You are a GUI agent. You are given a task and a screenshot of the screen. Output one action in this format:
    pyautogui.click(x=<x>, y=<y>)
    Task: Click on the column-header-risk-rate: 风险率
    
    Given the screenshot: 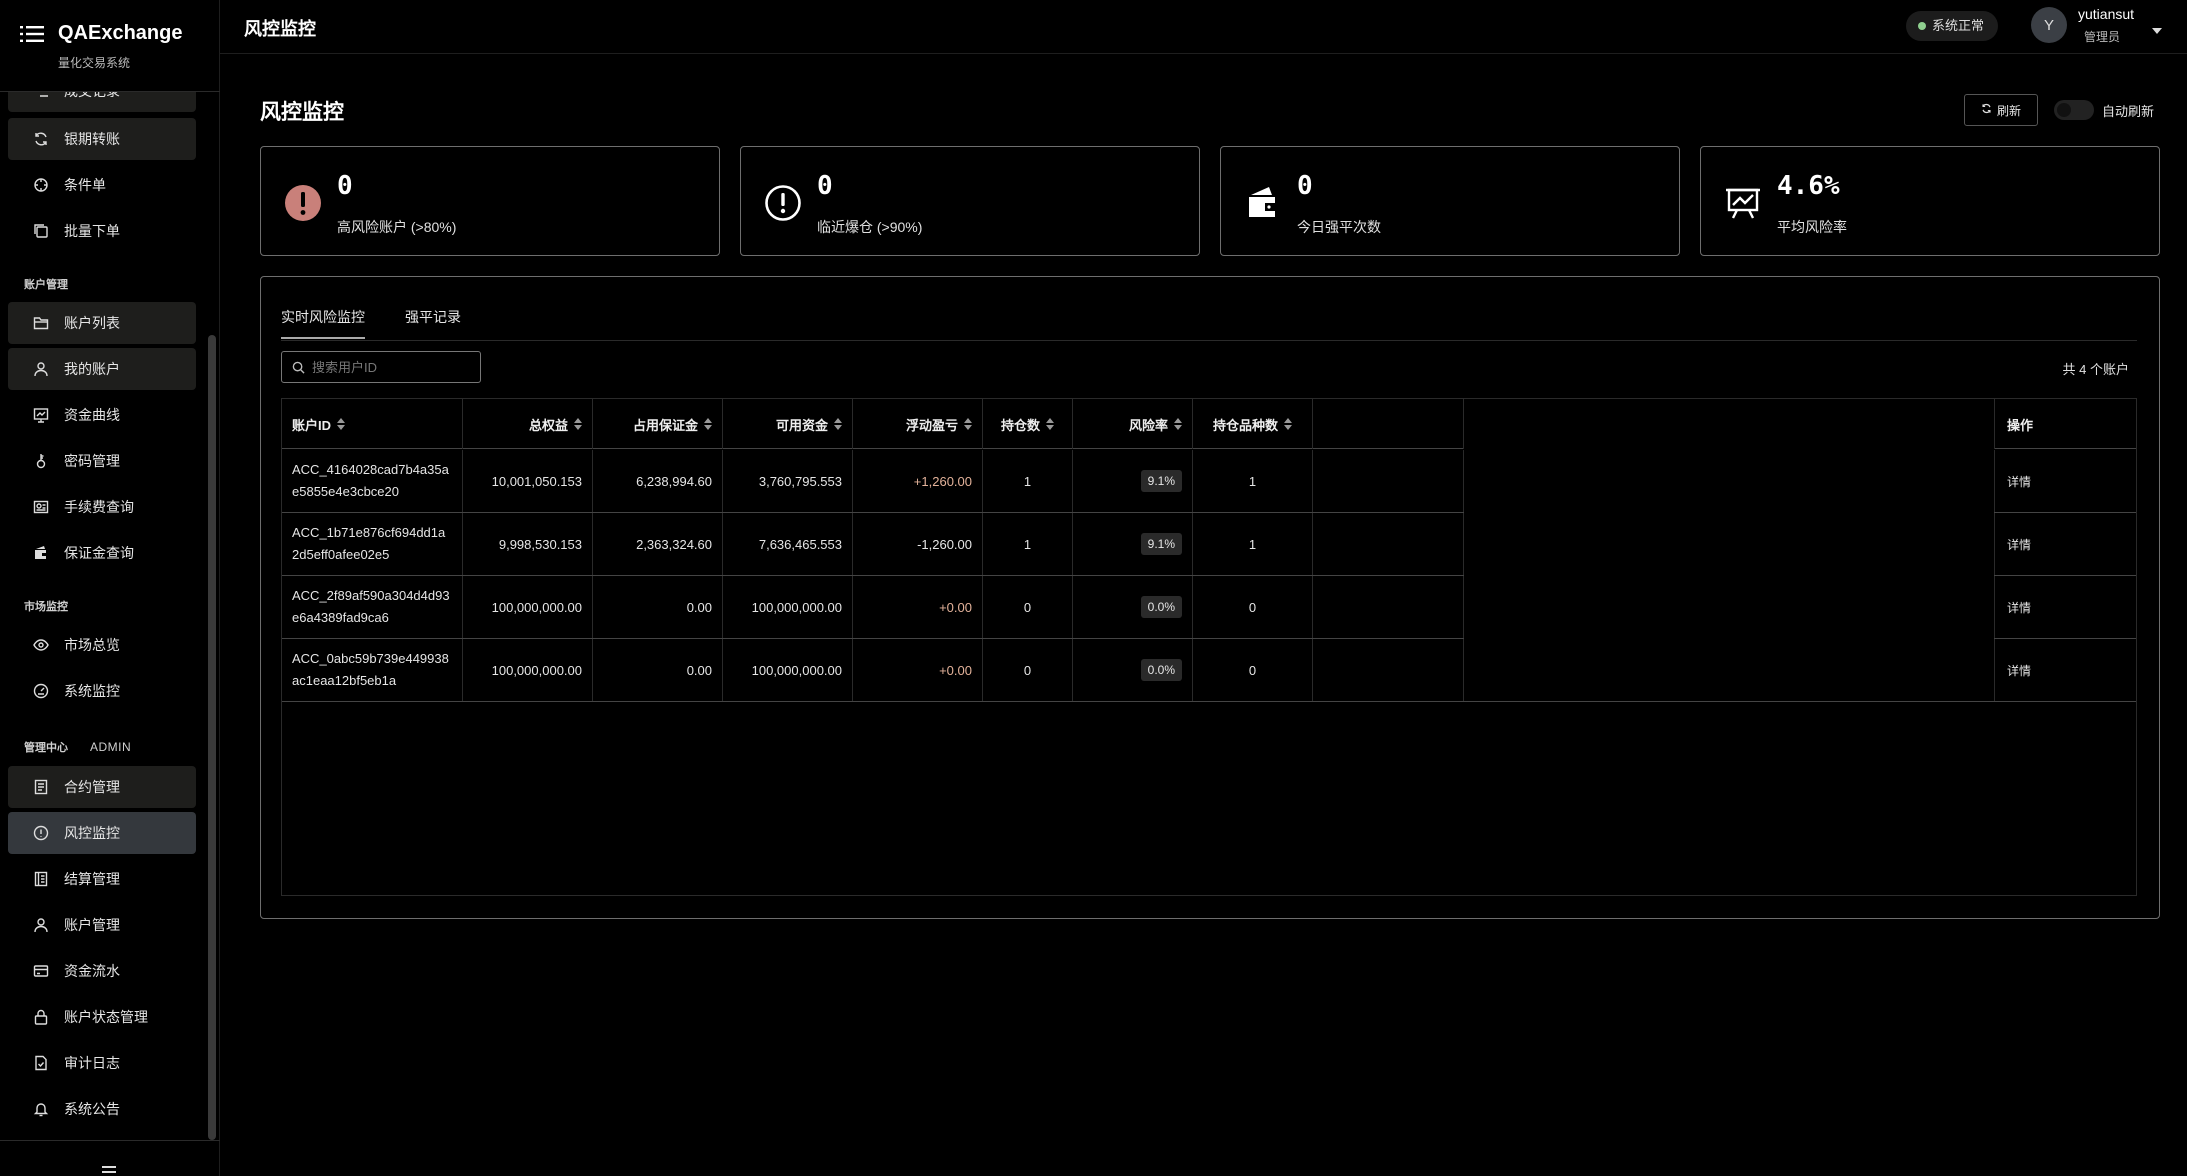 What is the action you would take?
    pyautogui.click(x=1133, y=424)
    